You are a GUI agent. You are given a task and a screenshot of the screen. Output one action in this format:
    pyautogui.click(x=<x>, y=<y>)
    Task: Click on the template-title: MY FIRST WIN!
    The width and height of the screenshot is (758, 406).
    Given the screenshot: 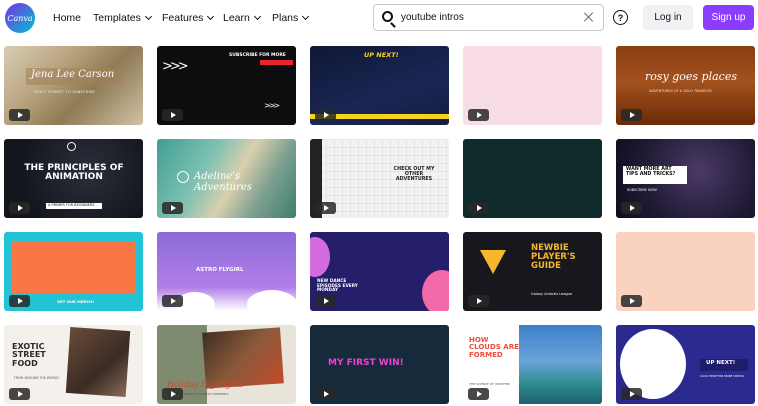 What is the action you would take?
    pyautogui.click(x=366, y=363)
    